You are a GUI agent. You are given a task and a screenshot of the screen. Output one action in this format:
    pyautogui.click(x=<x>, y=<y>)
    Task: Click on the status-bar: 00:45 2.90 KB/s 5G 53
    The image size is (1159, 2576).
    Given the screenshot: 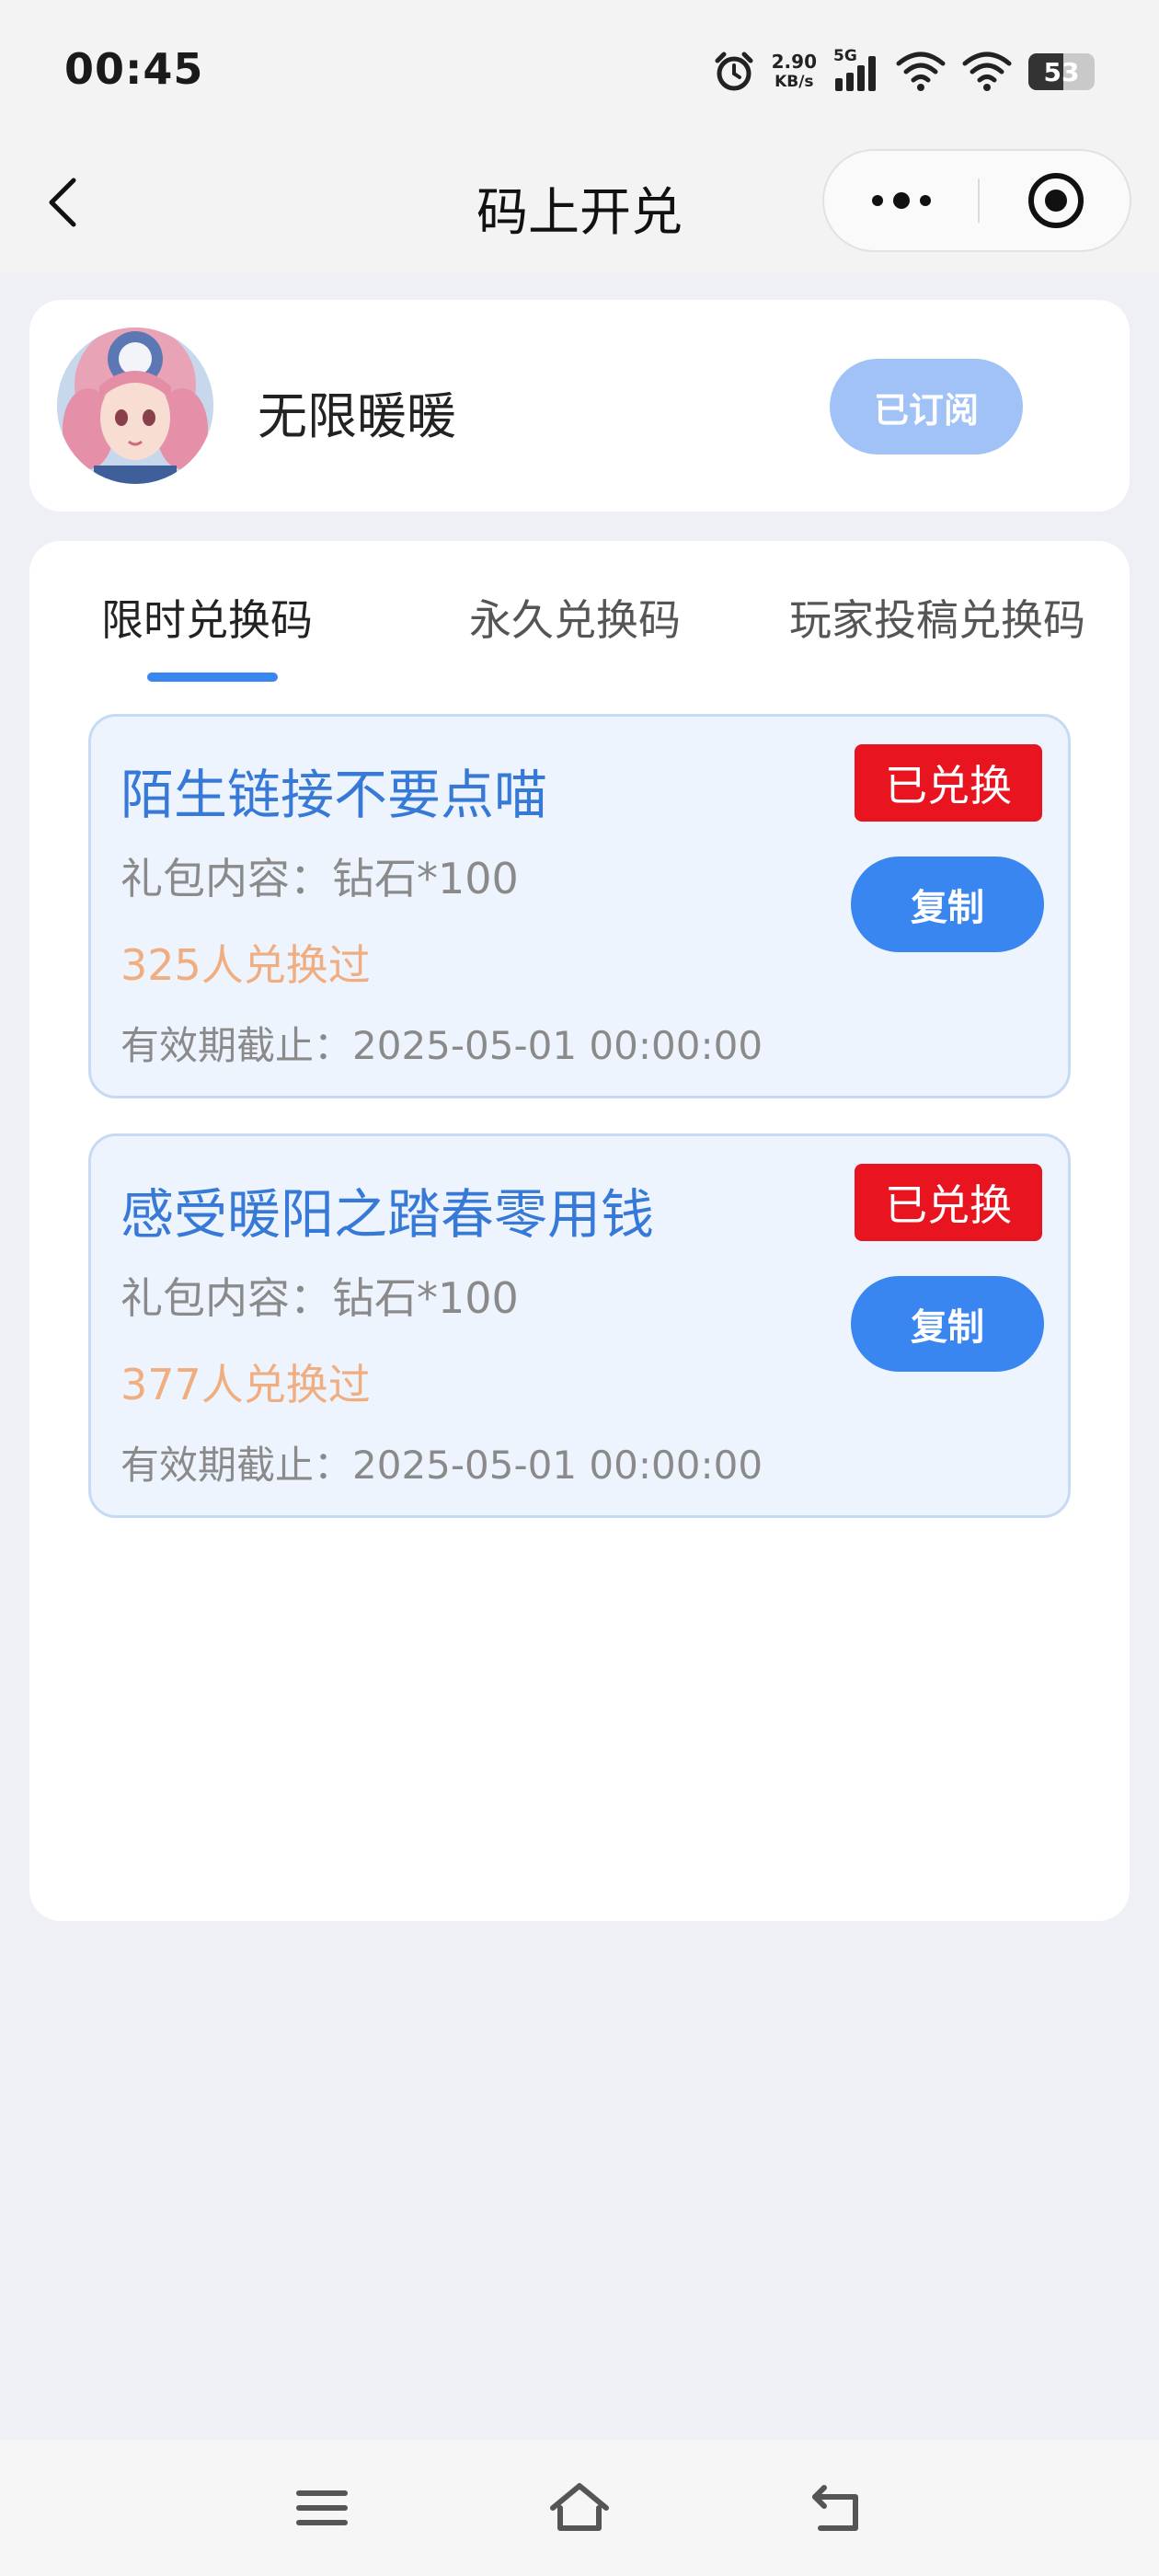 What is the action you would take?
    pyautogui.click(x=579, y=69)
    